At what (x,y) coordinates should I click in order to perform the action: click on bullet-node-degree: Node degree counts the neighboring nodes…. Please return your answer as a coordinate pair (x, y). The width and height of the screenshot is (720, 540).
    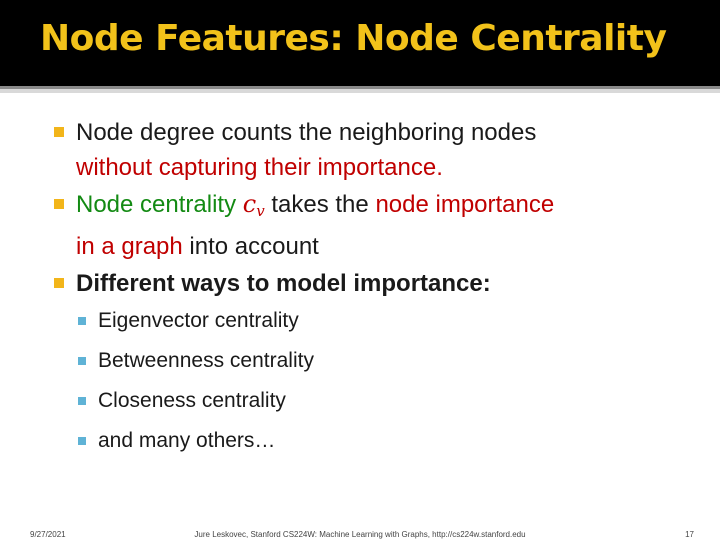
    Looking at the image, I should click on (367, 150).